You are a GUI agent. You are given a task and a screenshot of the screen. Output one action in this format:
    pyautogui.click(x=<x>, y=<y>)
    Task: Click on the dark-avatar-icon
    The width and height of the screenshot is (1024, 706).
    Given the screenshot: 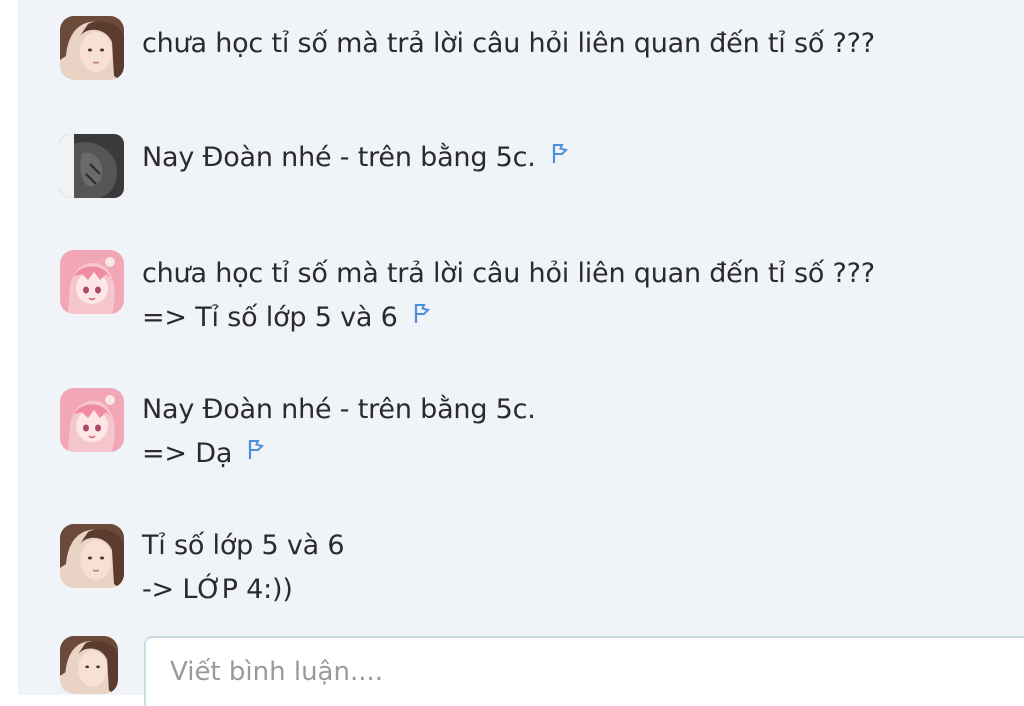 What is the action you would take?
    pyautogui.click(x=92, y=166)
    